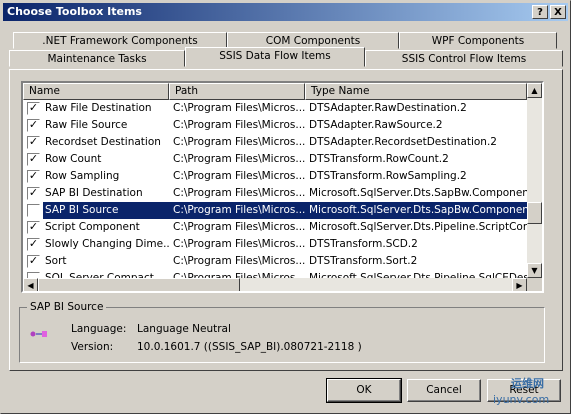 Image resolution: width=571 pixels, height=414 pixels. I want to click on row-name: Row Count, so click(73, 159).